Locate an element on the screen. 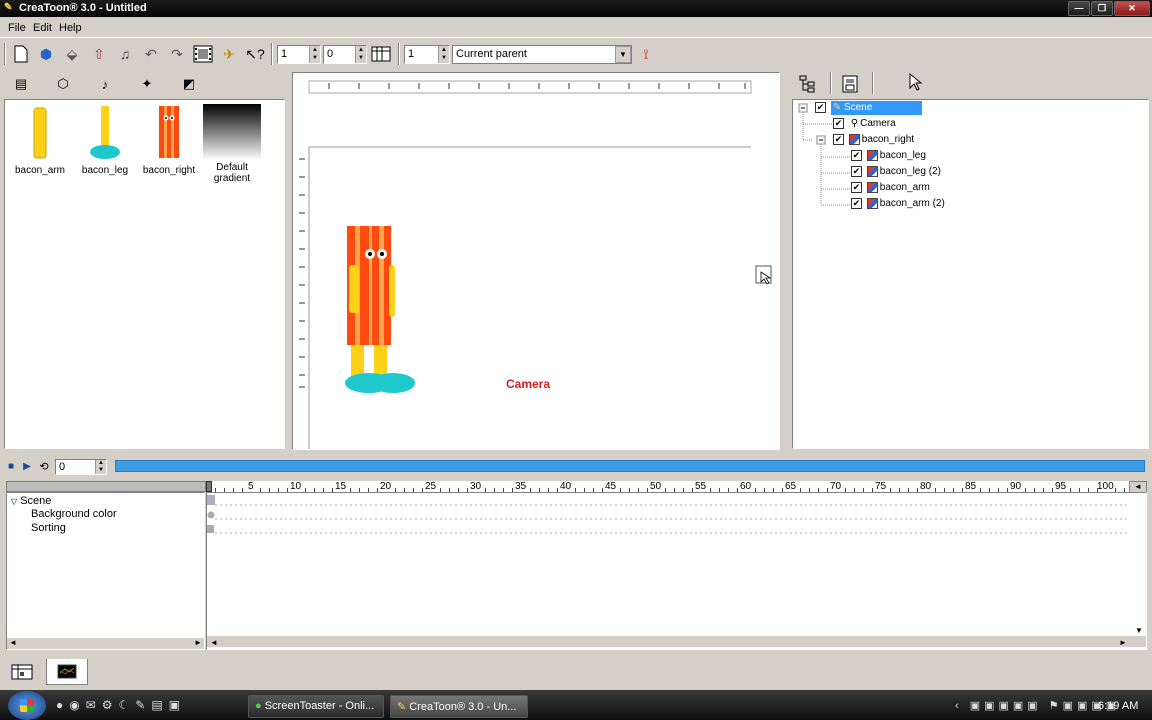 This screenshot has width=1152, height=720. timeline-progress-bar is located at coordinates (630, 466).